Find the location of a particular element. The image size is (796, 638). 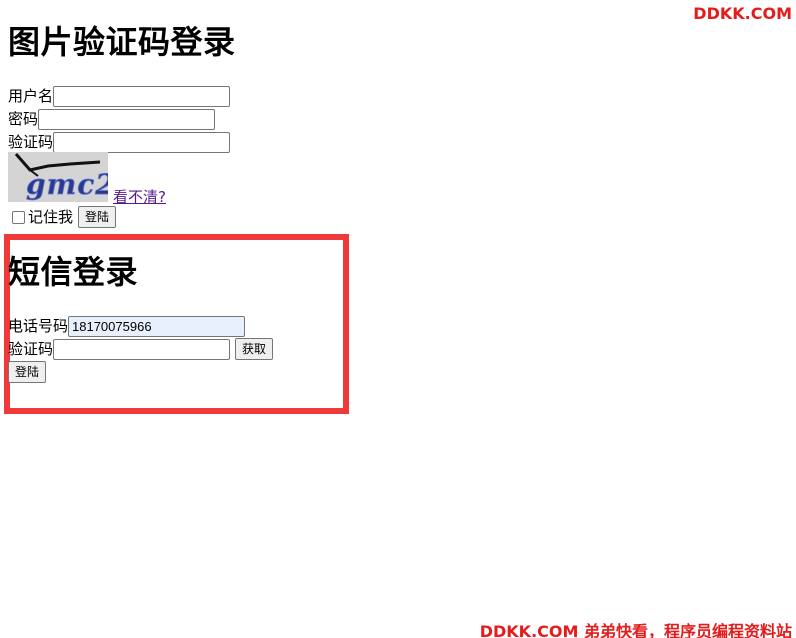

remember-checkbox is located at coordinates (18, 217).